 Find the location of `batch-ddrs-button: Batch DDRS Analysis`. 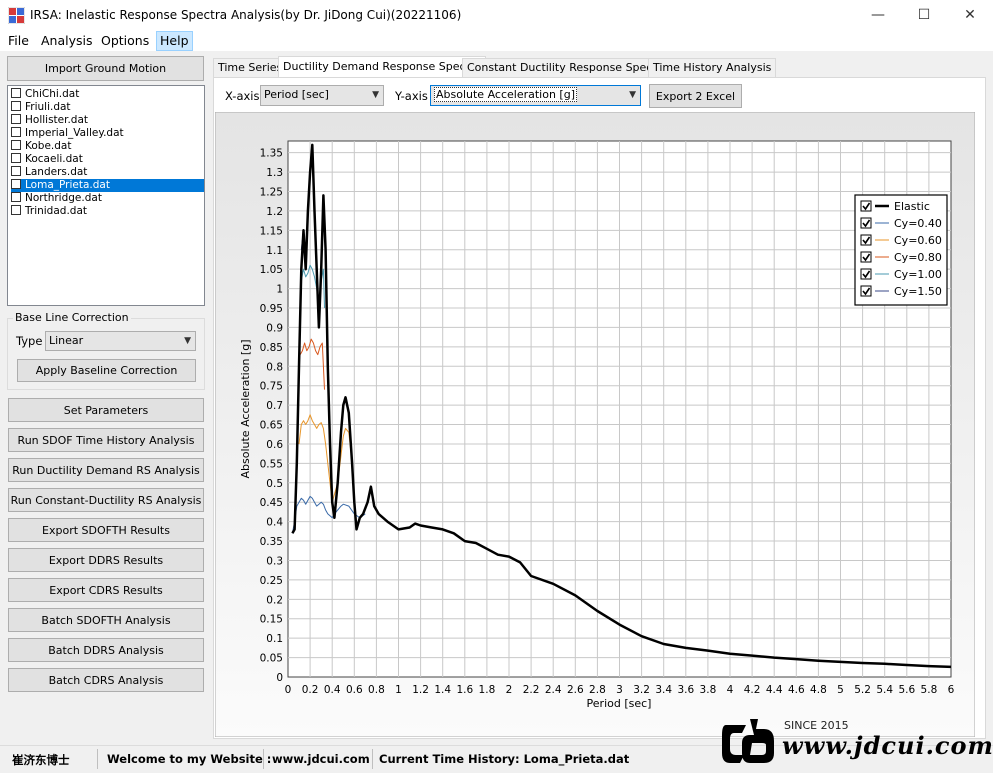

batch-ddrs-button: Batch DDRS Analysis is located at coordinates (106, 650).